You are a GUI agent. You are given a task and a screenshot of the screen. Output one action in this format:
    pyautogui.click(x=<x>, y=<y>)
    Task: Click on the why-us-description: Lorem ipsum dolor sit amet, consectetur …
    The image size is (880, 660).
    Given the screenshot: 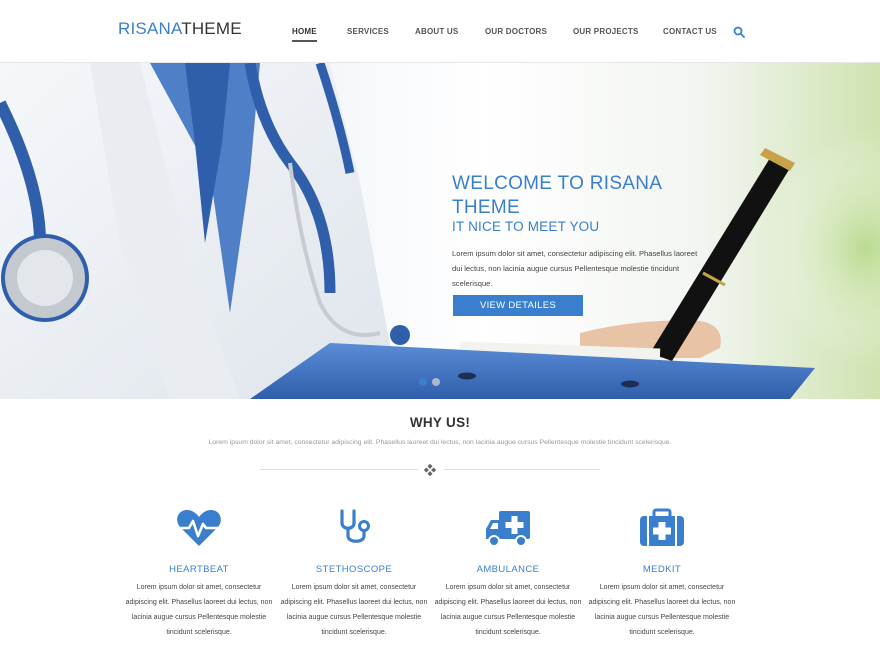 What is the action you would take?
    pyautogui.click(x=440, y=442)
    